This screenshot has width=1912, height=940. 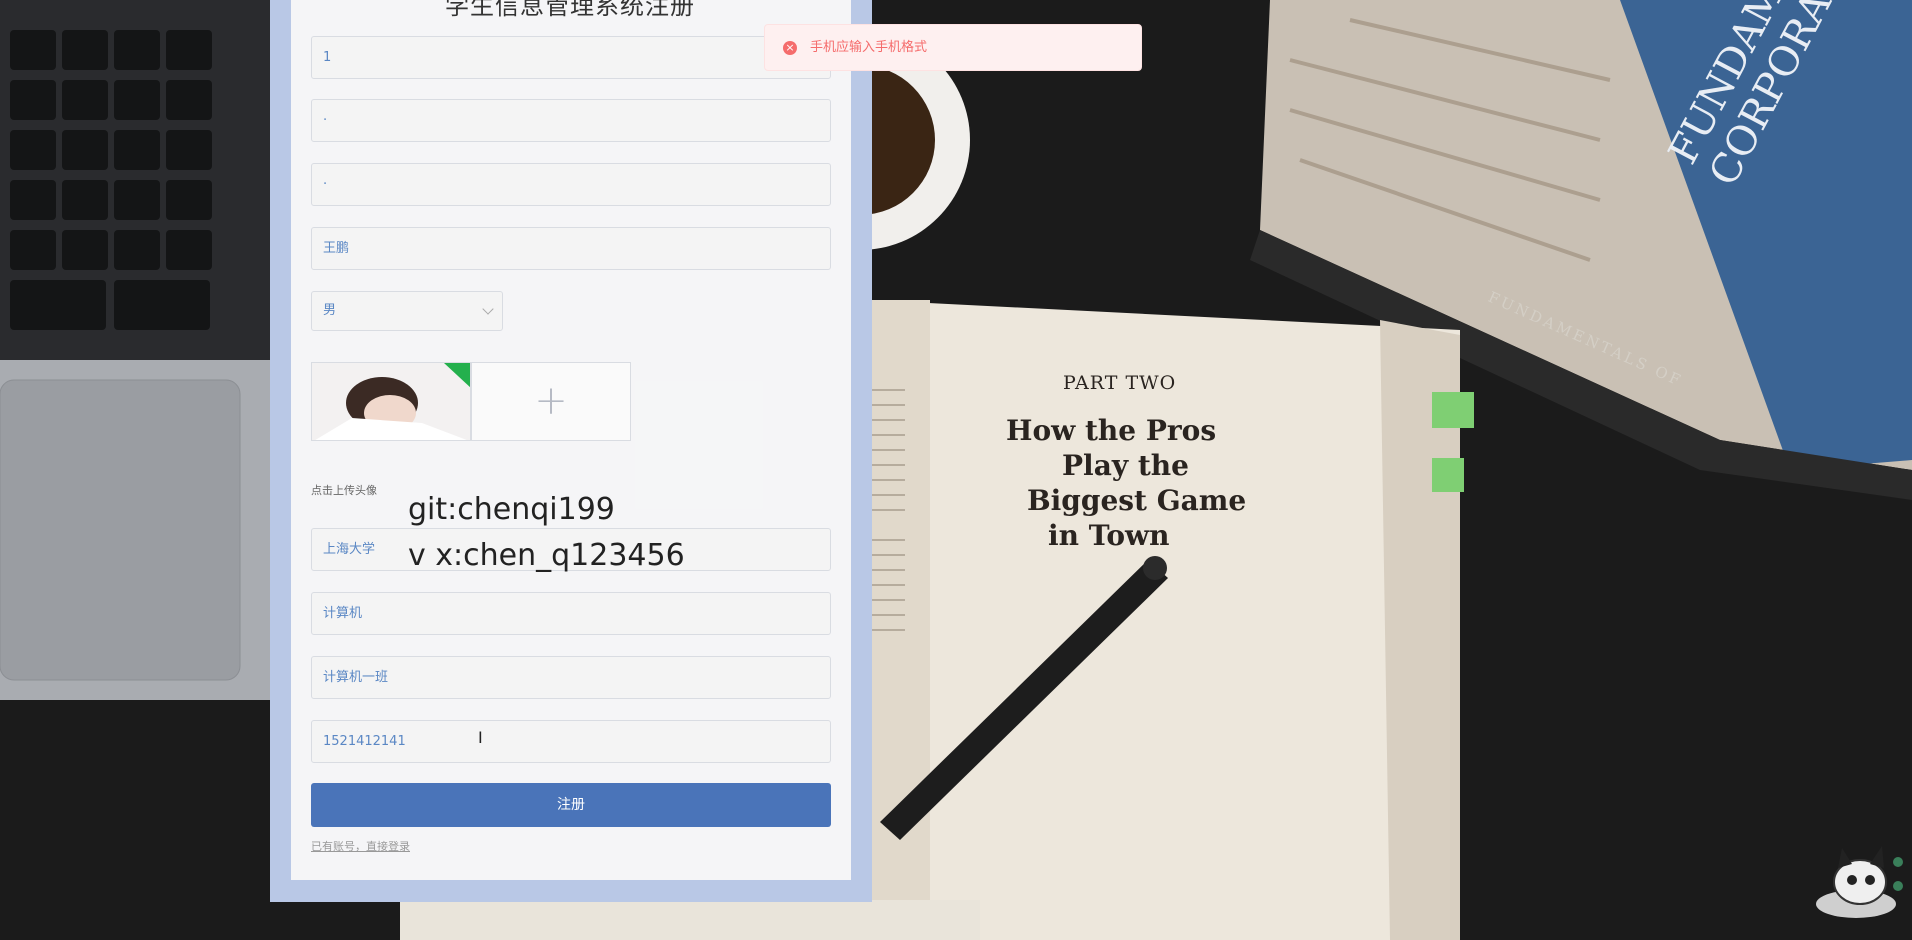 I want to click on error-circle-icon: ×, so click(x=790, y=48).